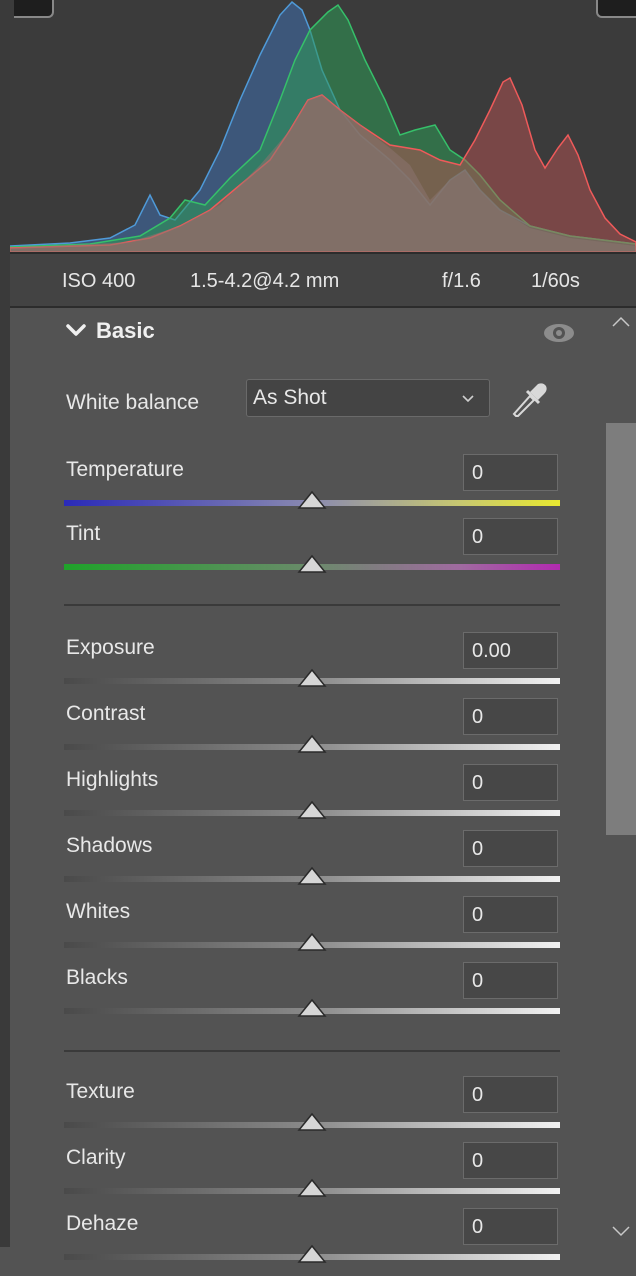 The width and height of the screenshot is (636, 1276). What do you see at coordinates (308, 930) in the screenshot?
I see `whites-slider-row: Whites 0` at bounding box center [308, 930].